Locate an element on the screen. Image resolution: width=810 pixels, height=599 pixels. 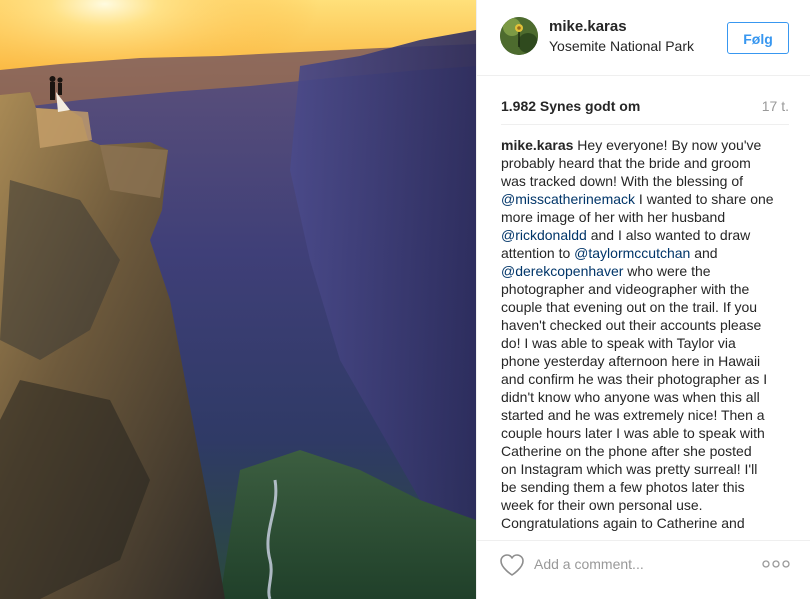
caption-text: didn't know who anyone was when this all is located at coordinates (630, 397).